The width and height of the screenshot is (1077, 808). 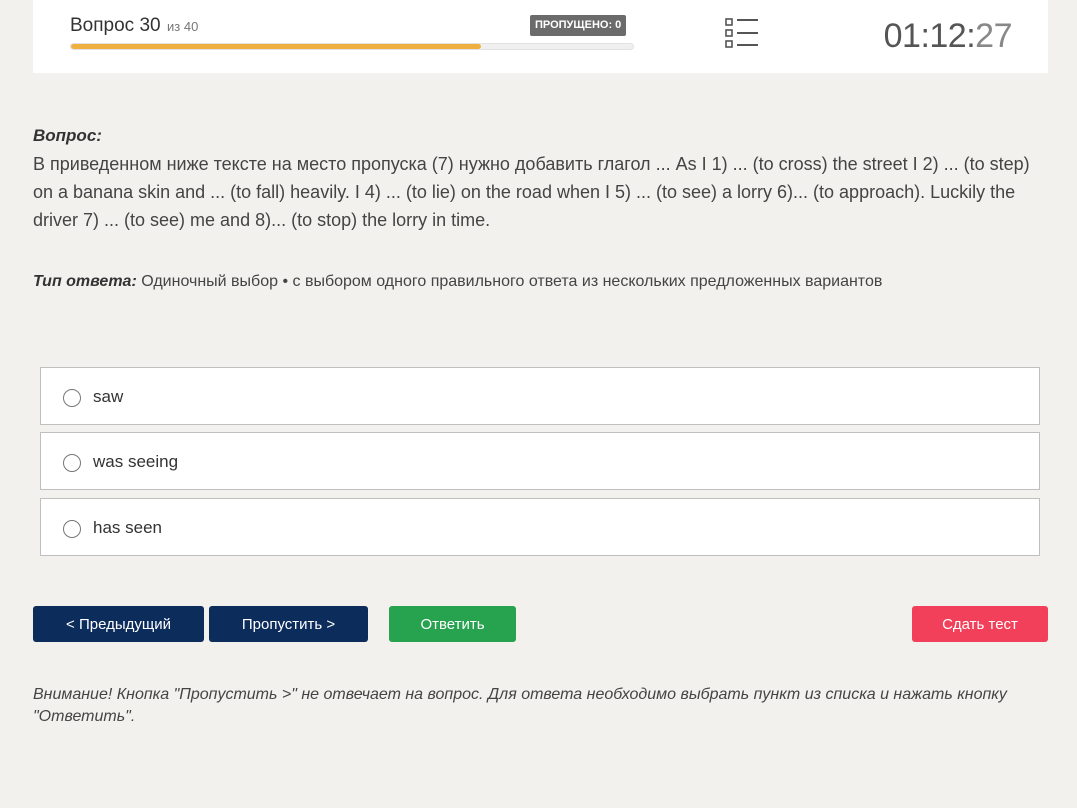 I want to click on progress-fill, so click(x=276, y=46).